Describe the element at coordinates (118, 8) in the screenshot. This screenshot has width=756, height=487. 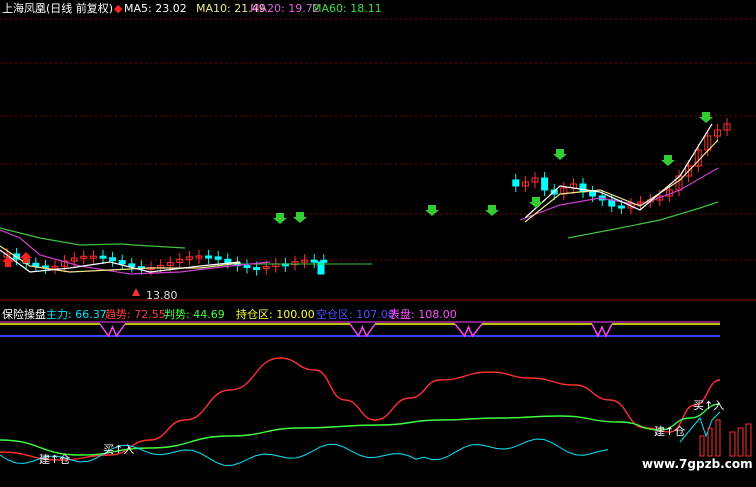
I see `down-diamond-icon: ◆` at that location.